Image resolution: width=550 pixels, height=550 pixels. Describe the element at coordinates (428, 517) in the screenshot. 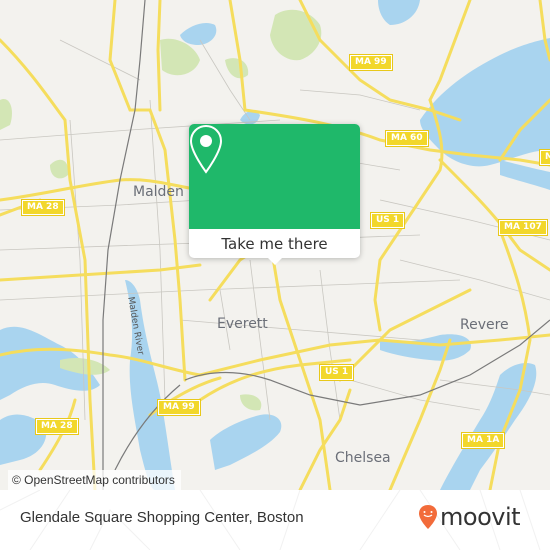

I see `moovit-pin-icon` at that location.